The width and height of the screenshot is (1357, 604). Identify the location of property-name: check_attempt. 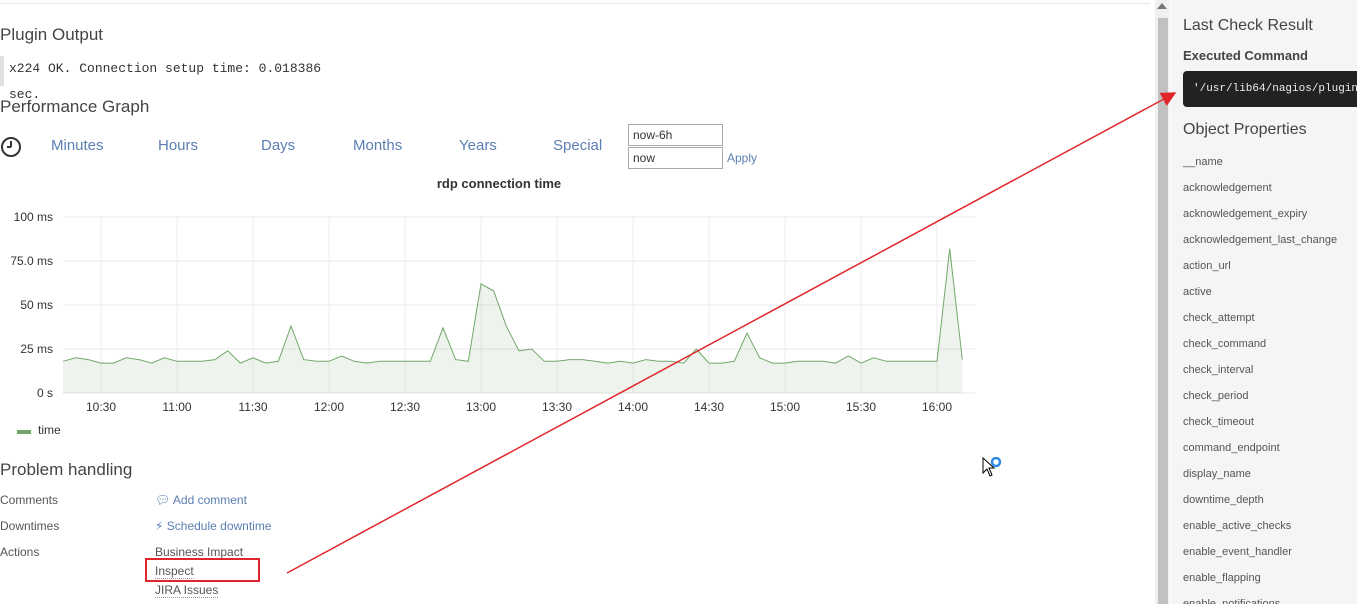
(1219, 318).